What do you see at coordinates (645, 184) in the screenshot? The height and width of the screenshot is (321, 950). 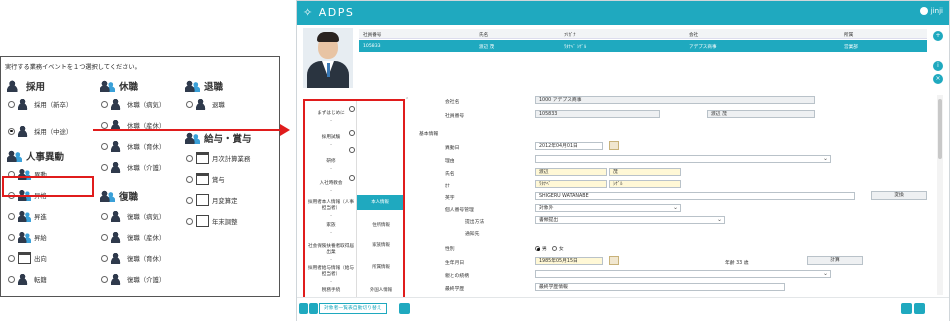 I see `kana-first-input: ｼｹﾞﾙ` at bounding box center [645, 184].